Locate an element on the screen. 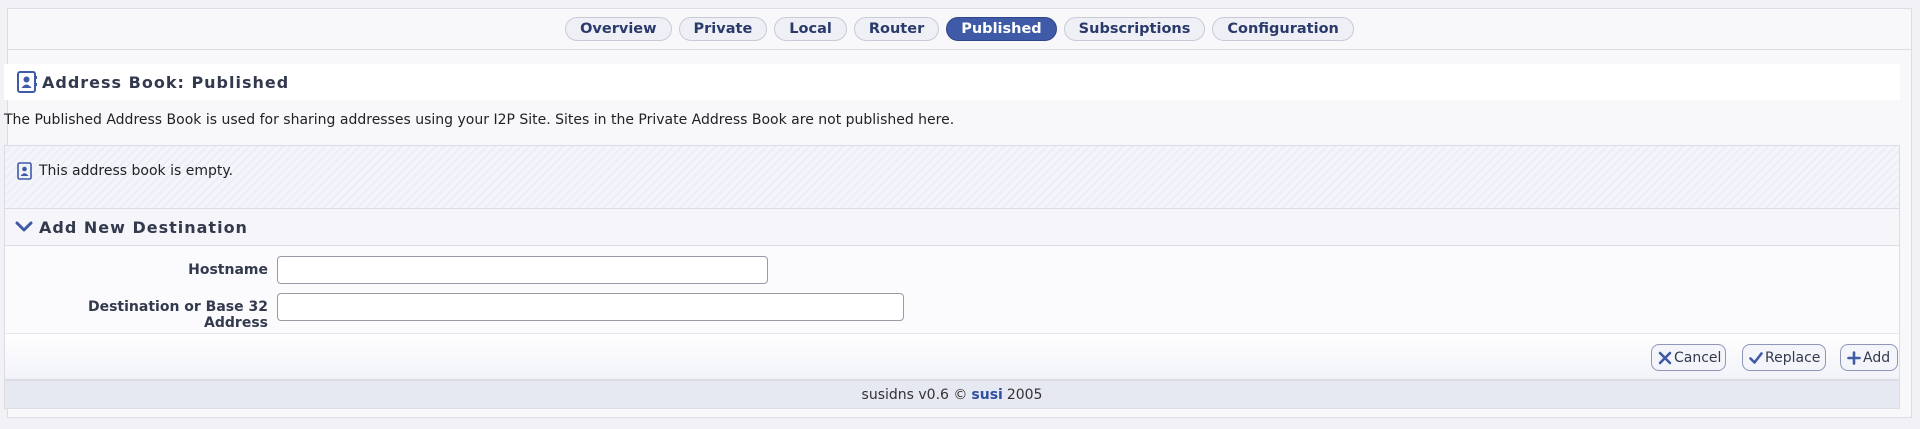 Image resolution: width=1920 pixels, height=429 pixels. footer-prefix: susidns v0.6 © is located at coordinates (914, 394).